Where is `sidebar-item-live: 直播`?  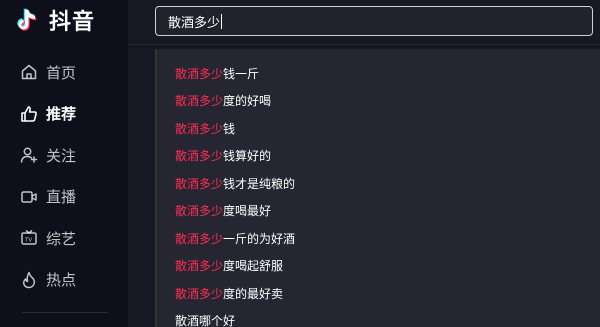 sidebar-item-live: 直播 is located at coordinates (64, 197).